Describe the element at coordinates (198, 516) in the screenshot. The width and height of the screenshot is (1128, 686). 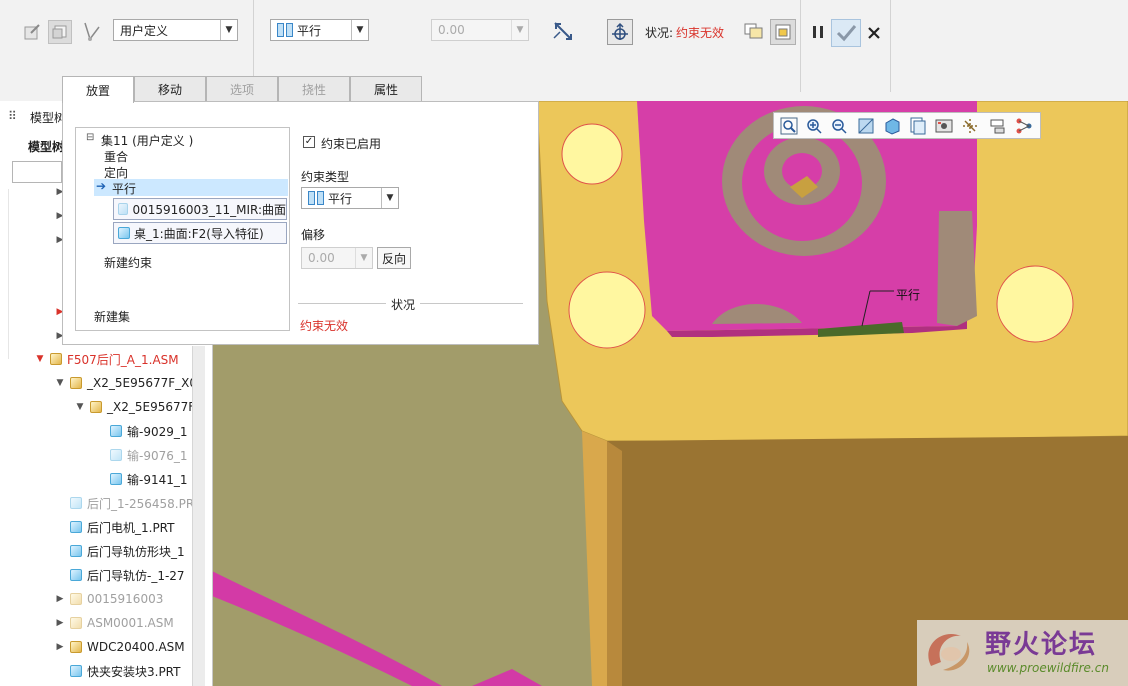
I see `tree-scrollbar` at that location.